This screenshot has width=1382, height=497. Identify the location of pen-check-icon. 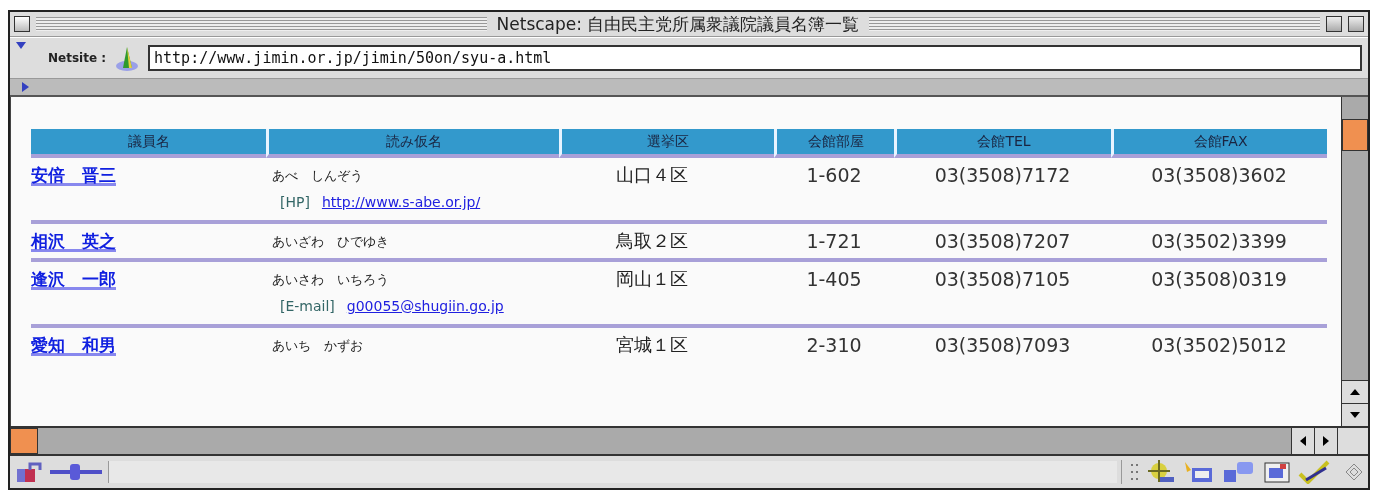
(1315, 472).